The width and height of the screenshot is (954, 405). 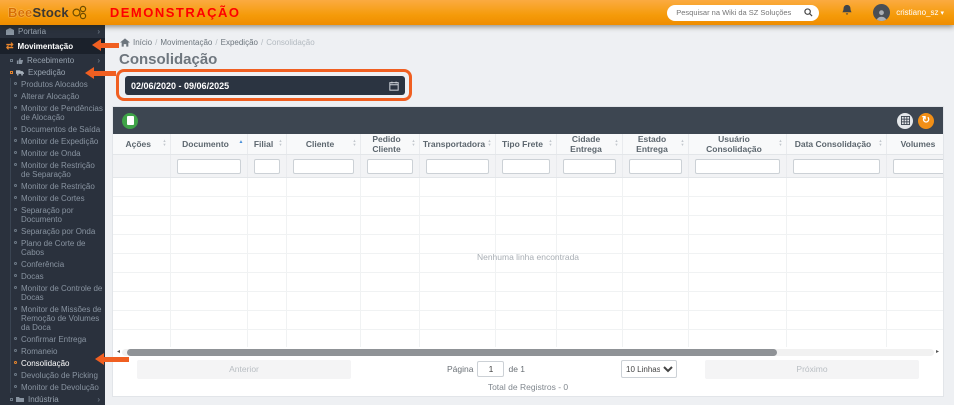 What do you see at coordinates (517, 369) in the screenshot?
I see `page-of-label: de 1` at bounding box center [517, 369].